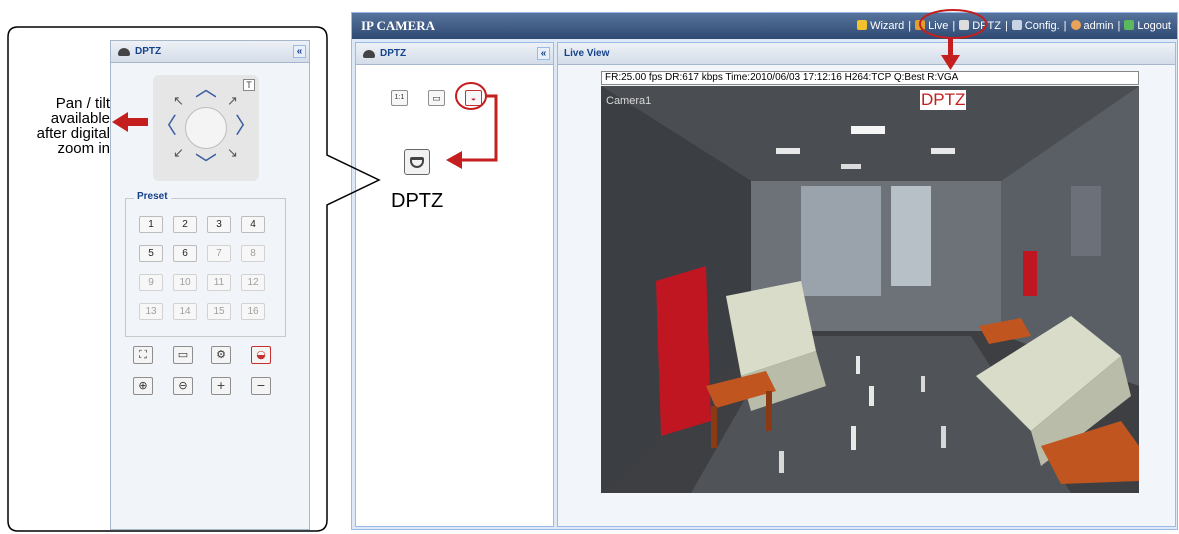  What do you see at coordinates (454, 160) in the screenshot?
I see `dptz-connector-arrowhead` at bounding box center [454, 160].